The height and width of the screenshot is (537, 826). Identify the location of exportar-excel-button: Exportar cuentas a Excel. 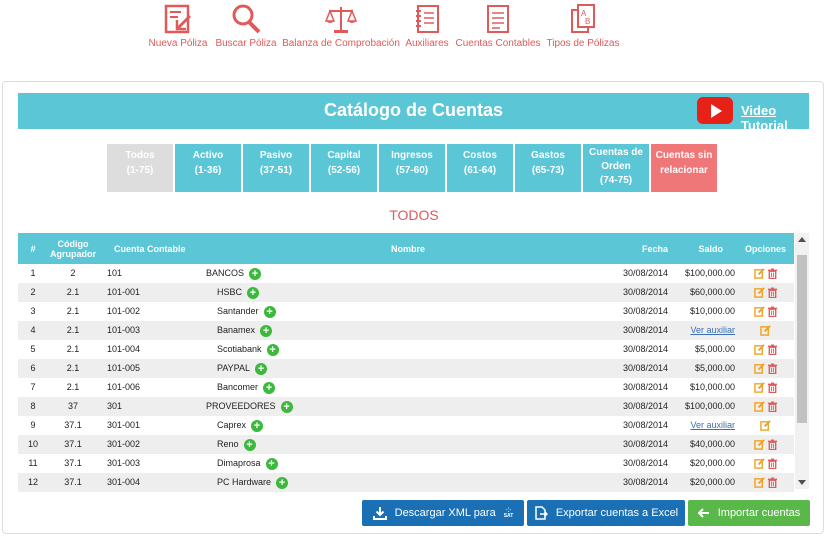
(606, 513).